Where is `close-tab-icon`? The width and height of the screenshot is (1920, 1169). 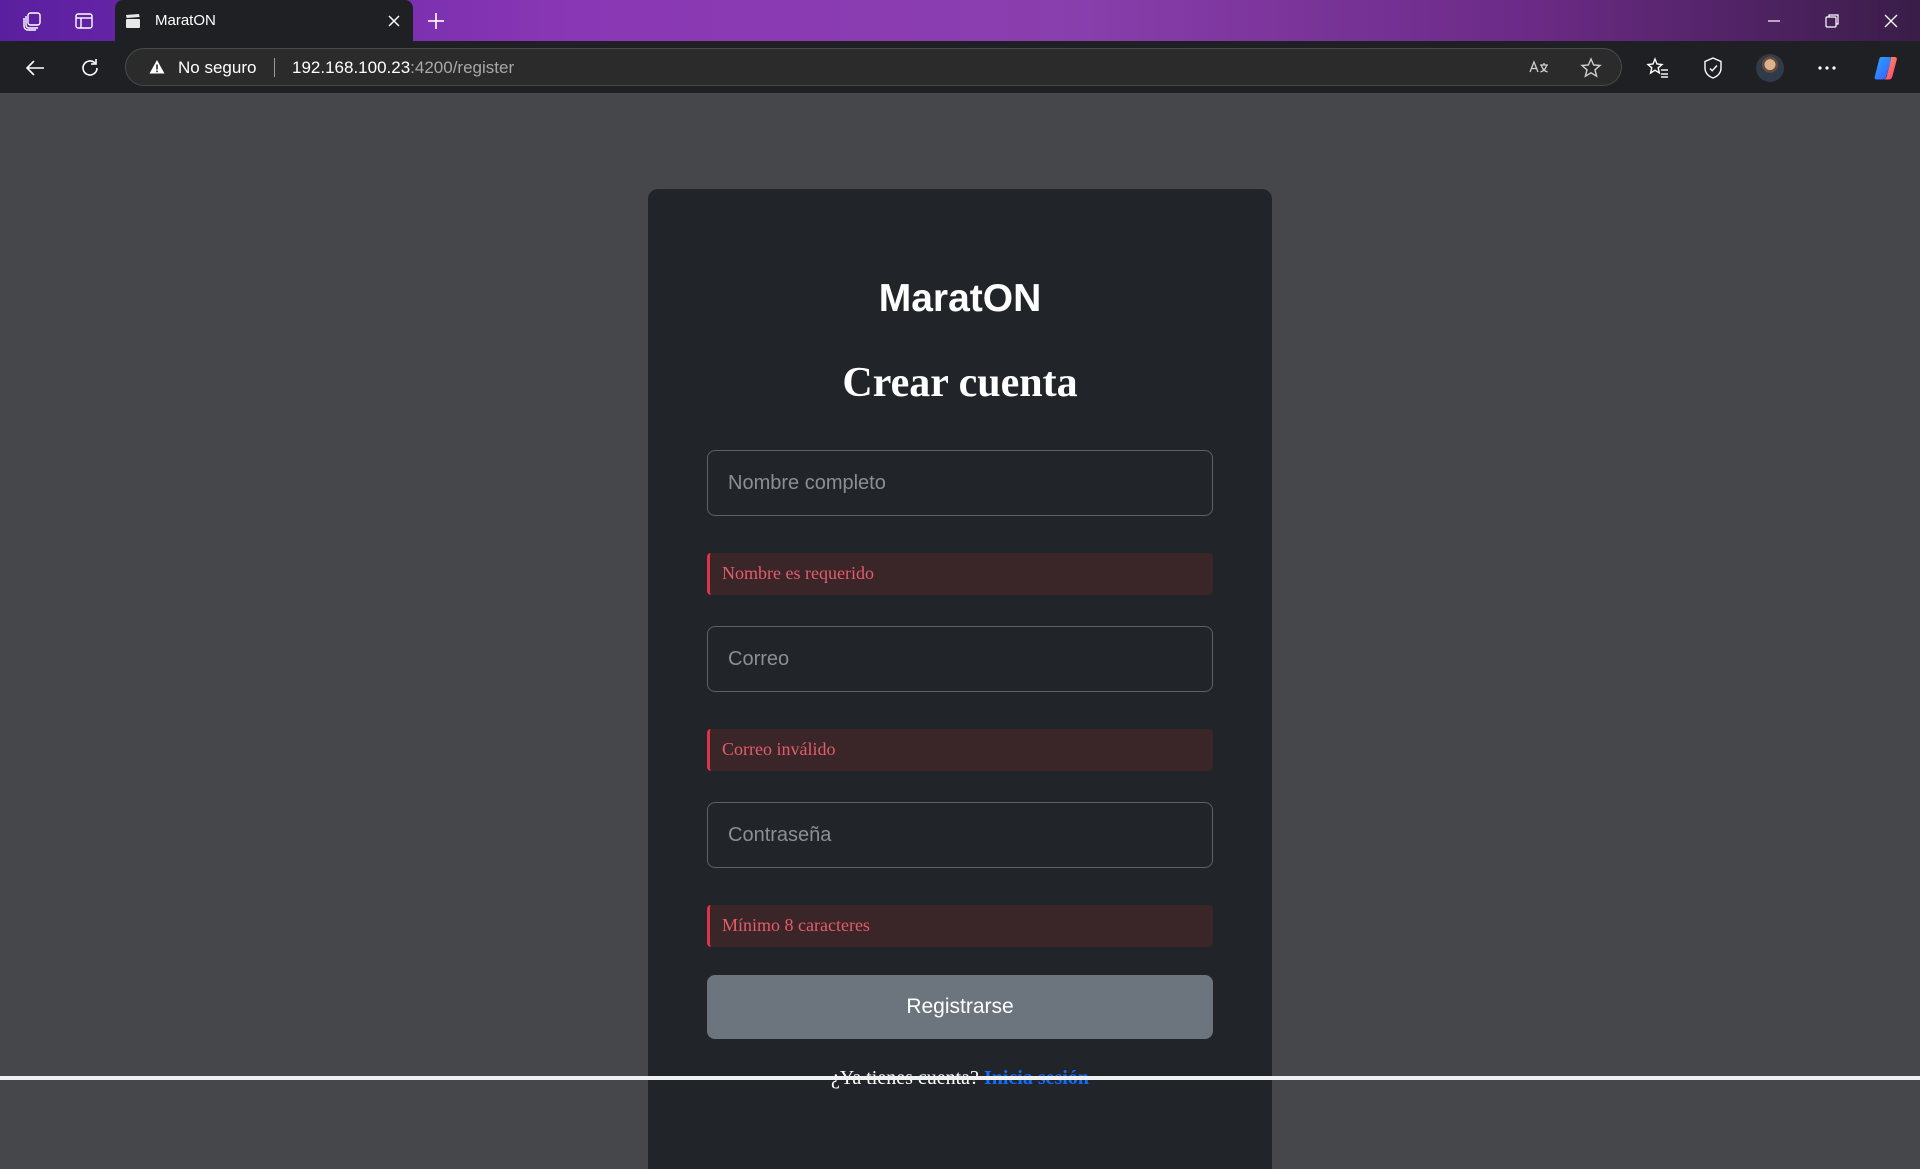 close-tab-icon is located at coordinates (394, 21).